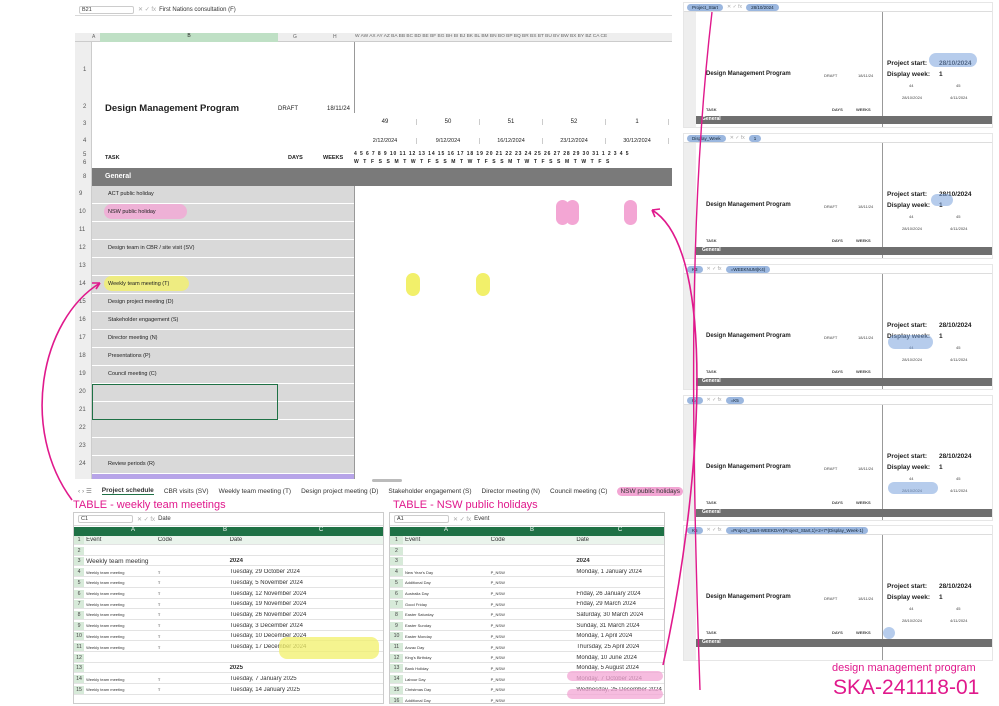  Describe the element at coordinates (139, 284) in the screenshot. I see `task-label: Weekly team meeting (T)` at that location.